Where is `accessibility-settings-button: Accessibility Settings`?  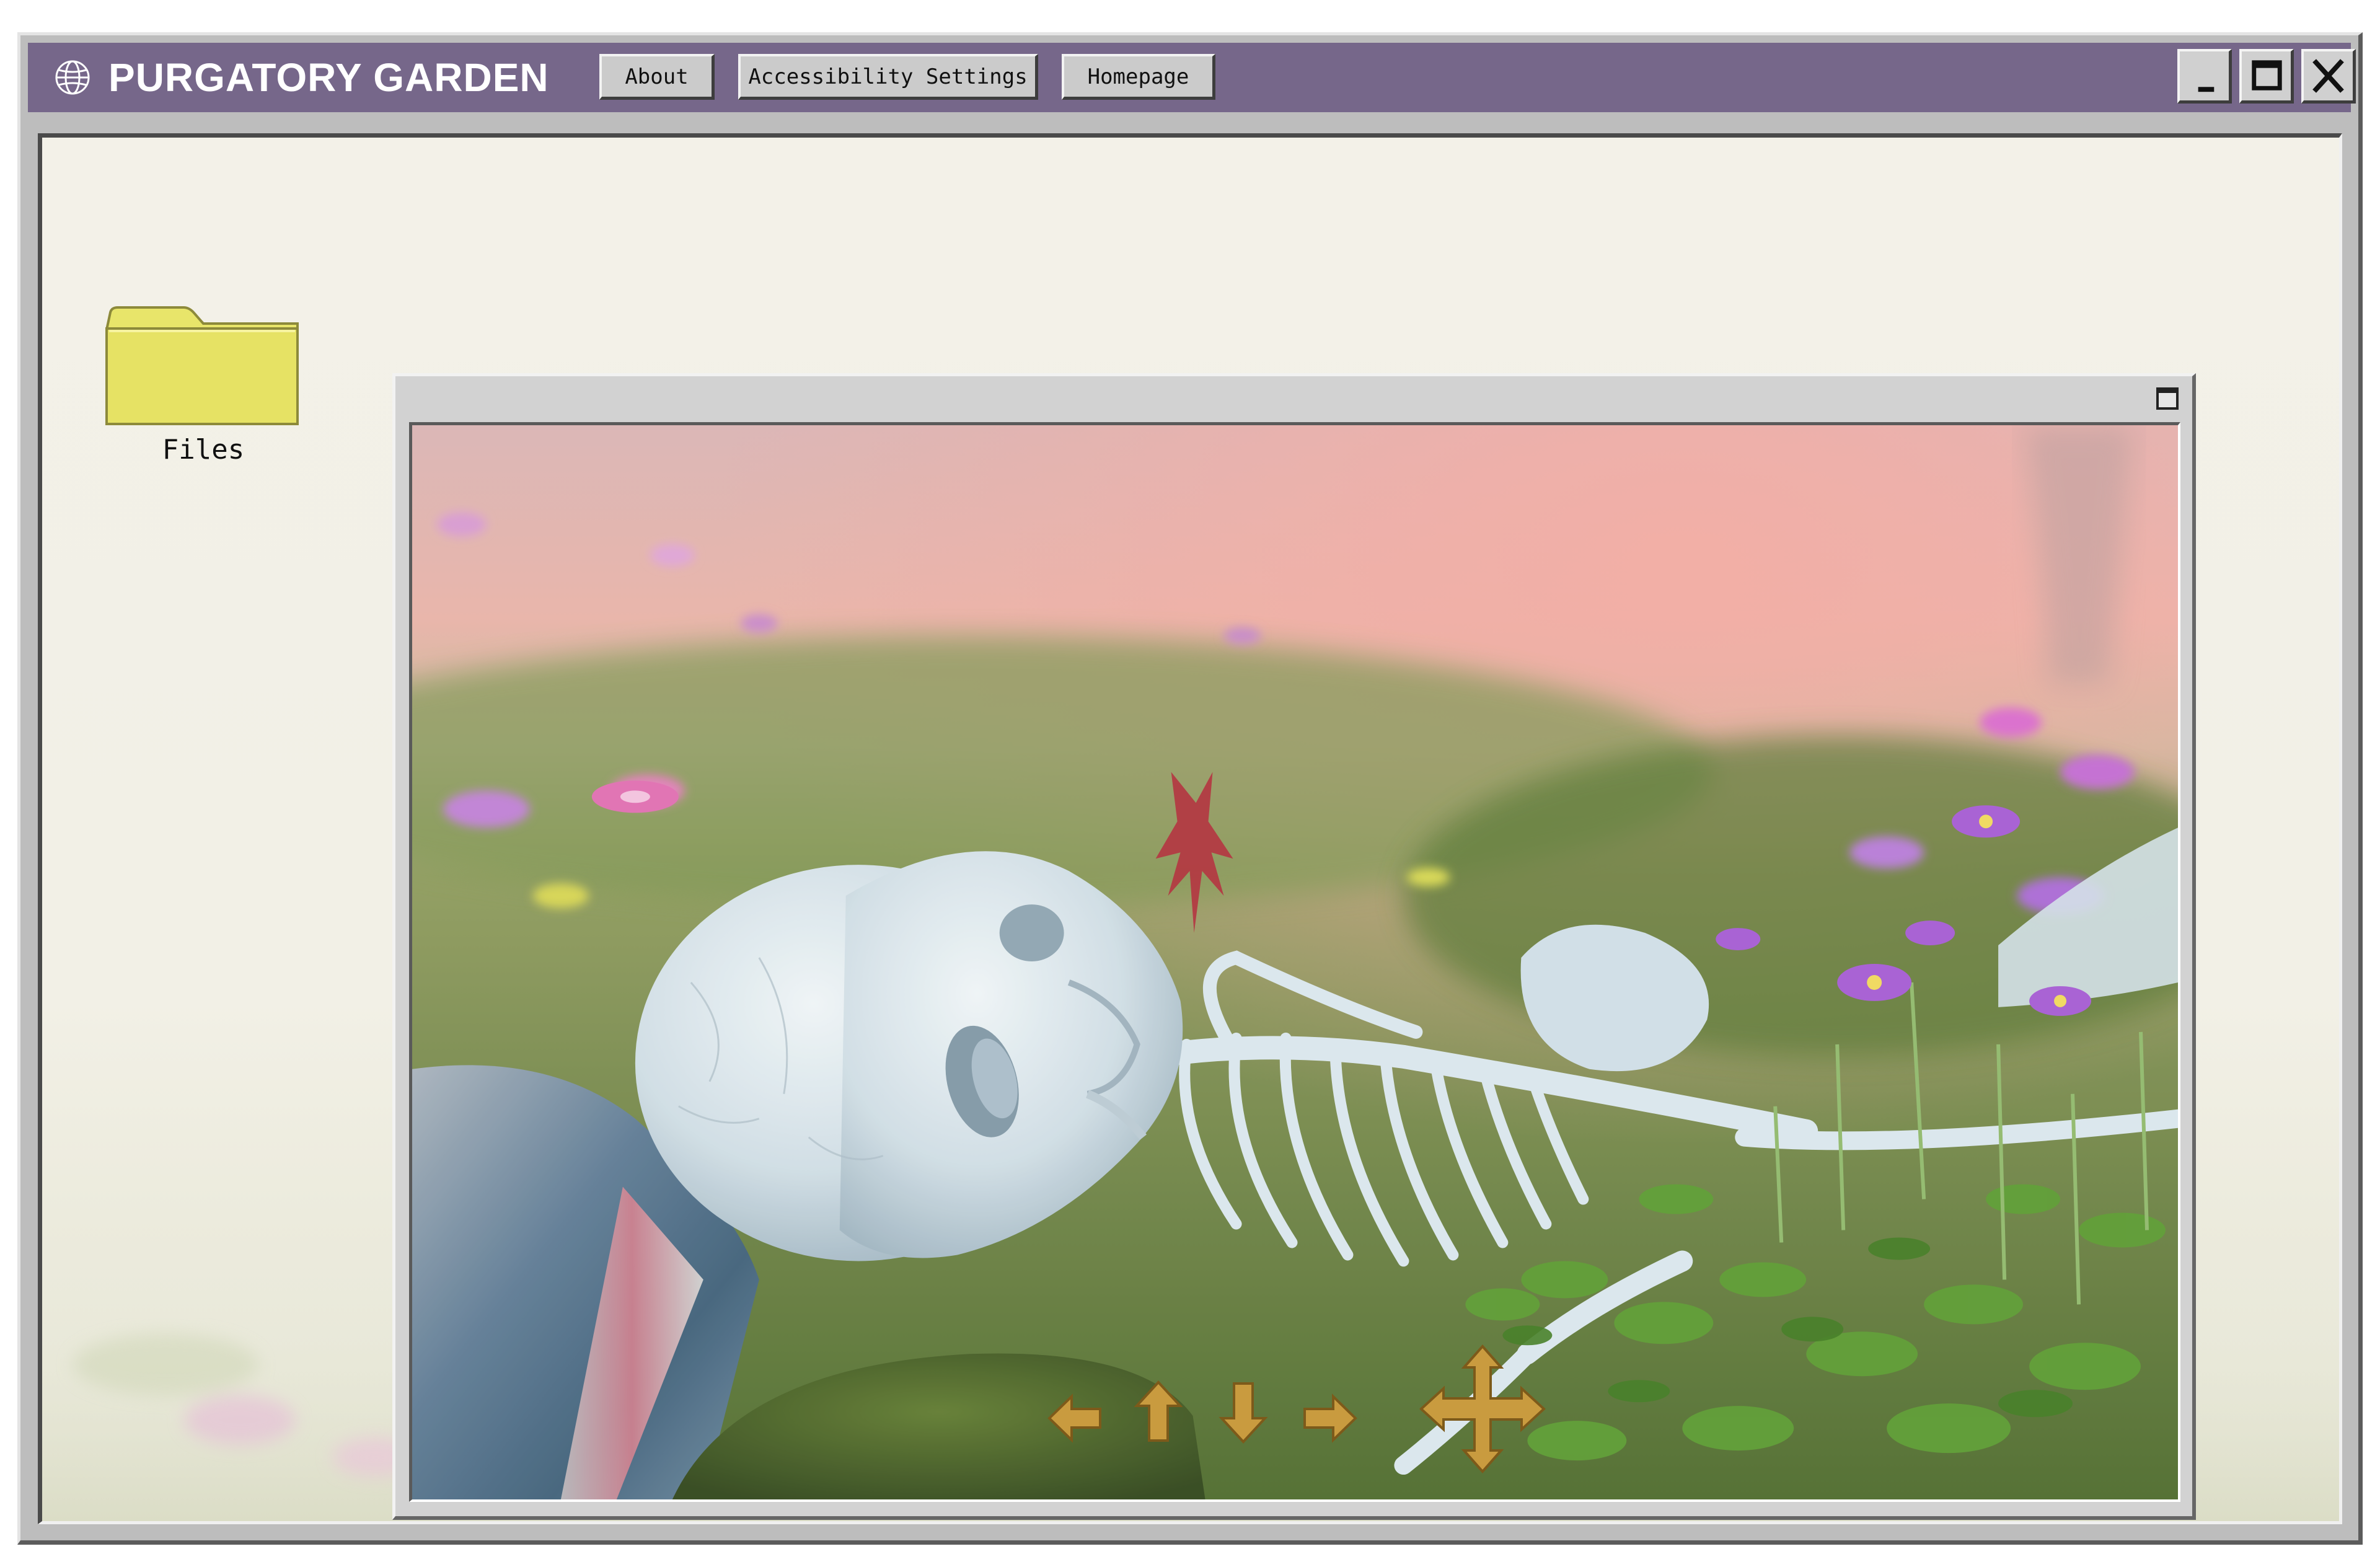 accessibility-settings-button: Accessibility Settings is located at coordinates (888, 77).